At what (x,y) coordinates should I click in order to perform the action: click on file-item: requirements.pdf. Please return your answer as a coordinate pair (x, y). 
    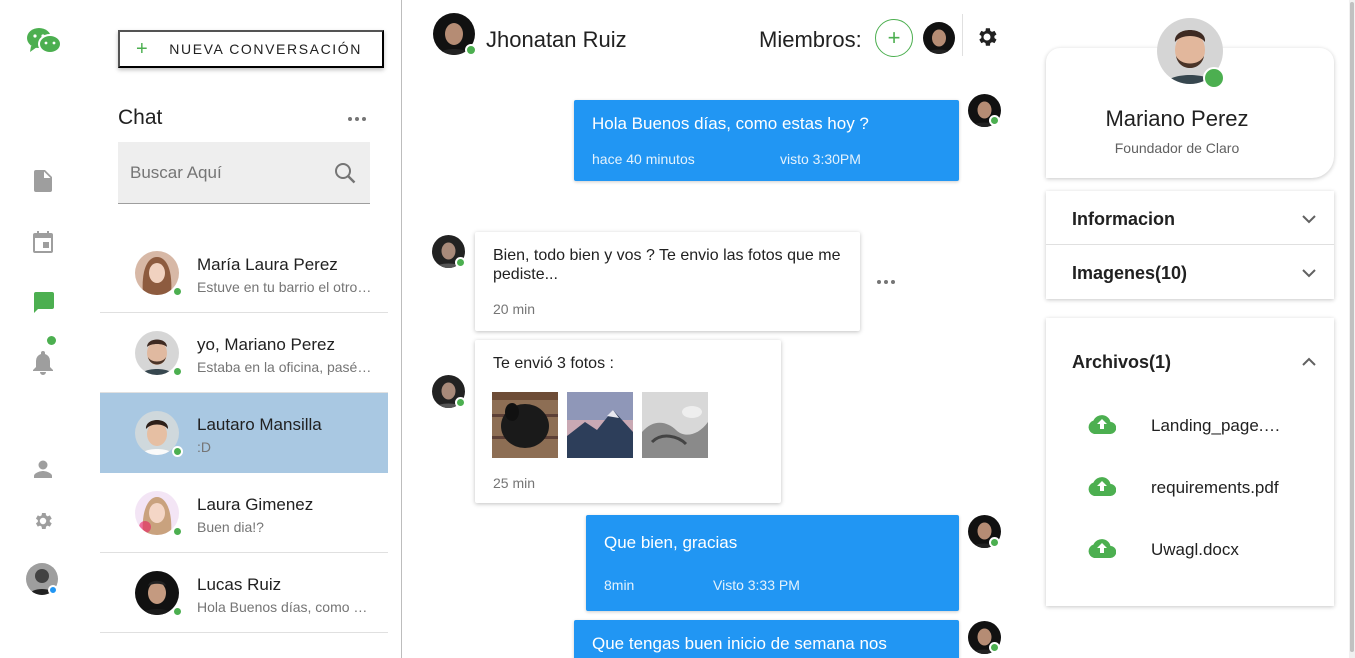
    Looking at the image, I should click on (1190, 488).